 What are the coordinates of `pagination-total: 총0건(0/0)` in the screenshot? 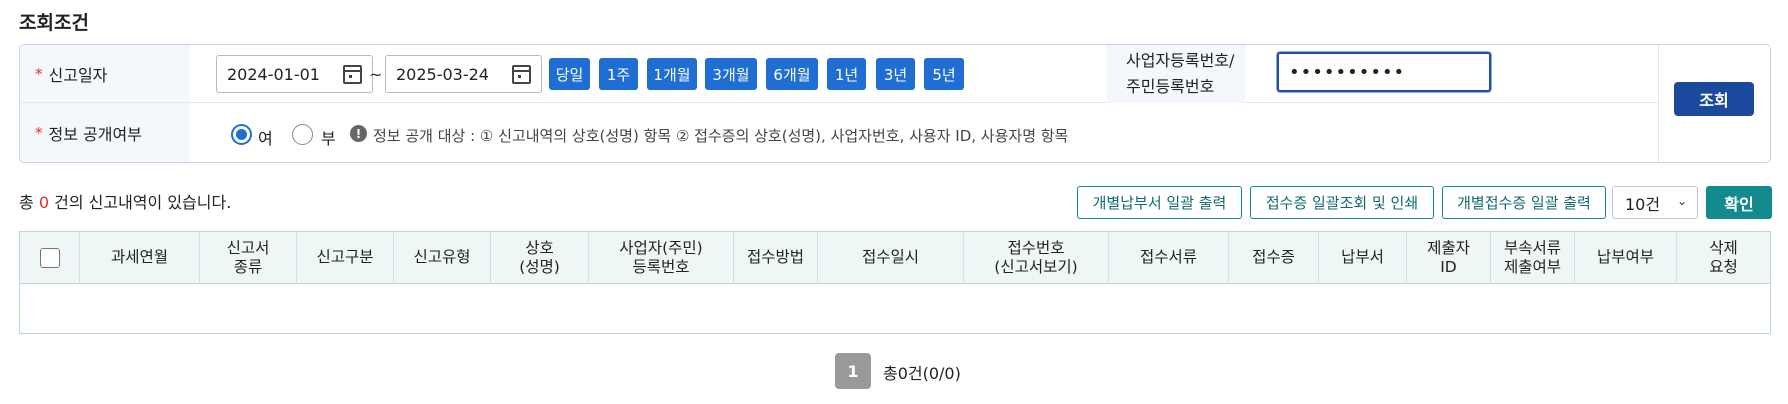 It's located at (922, 373).